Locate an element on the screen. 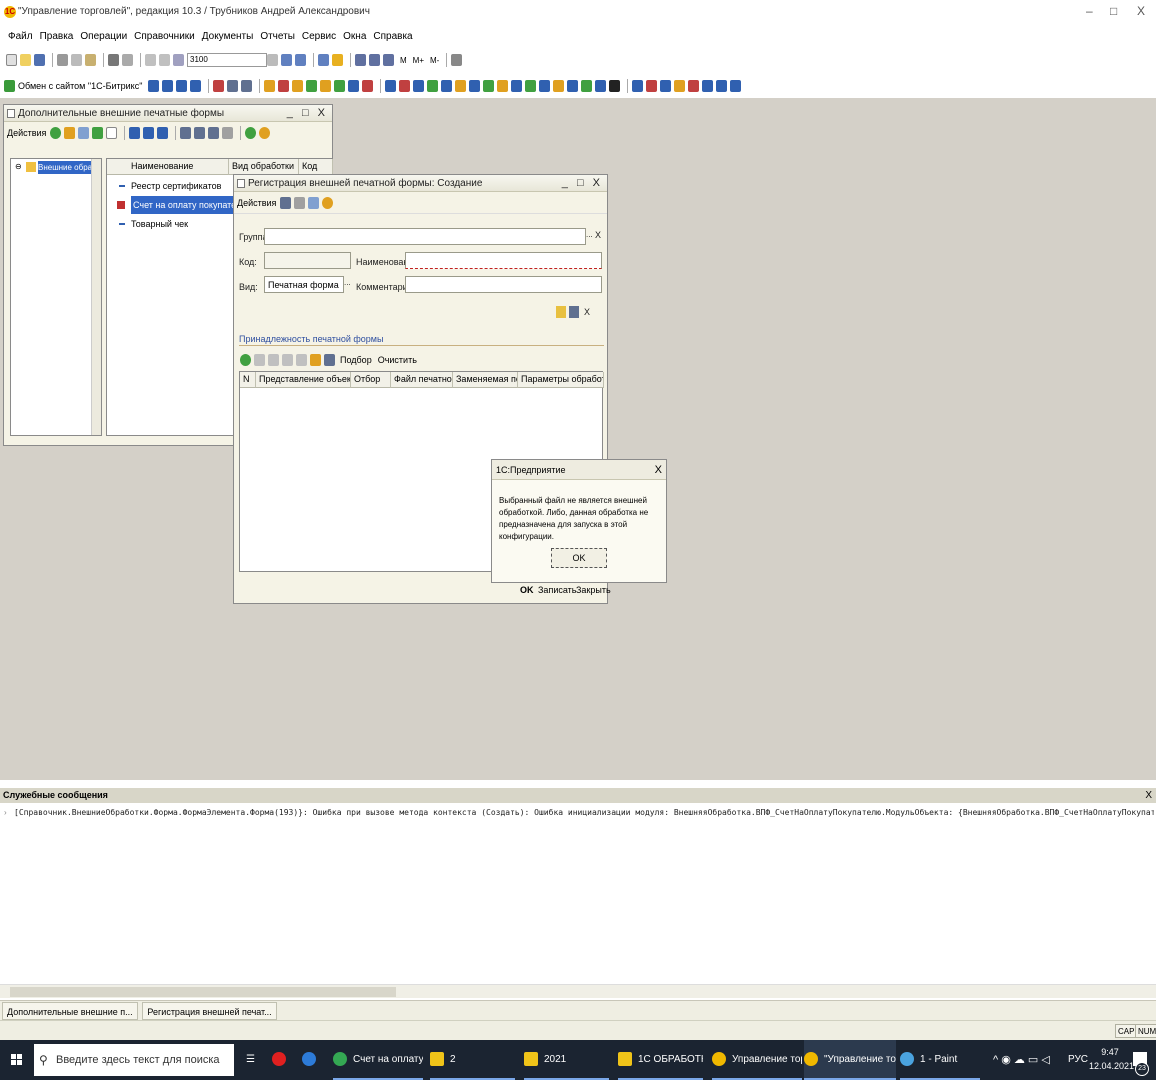 This screenshot has width=1156, height=1080. clear-filter-icon is located at coordinates (228, 133).